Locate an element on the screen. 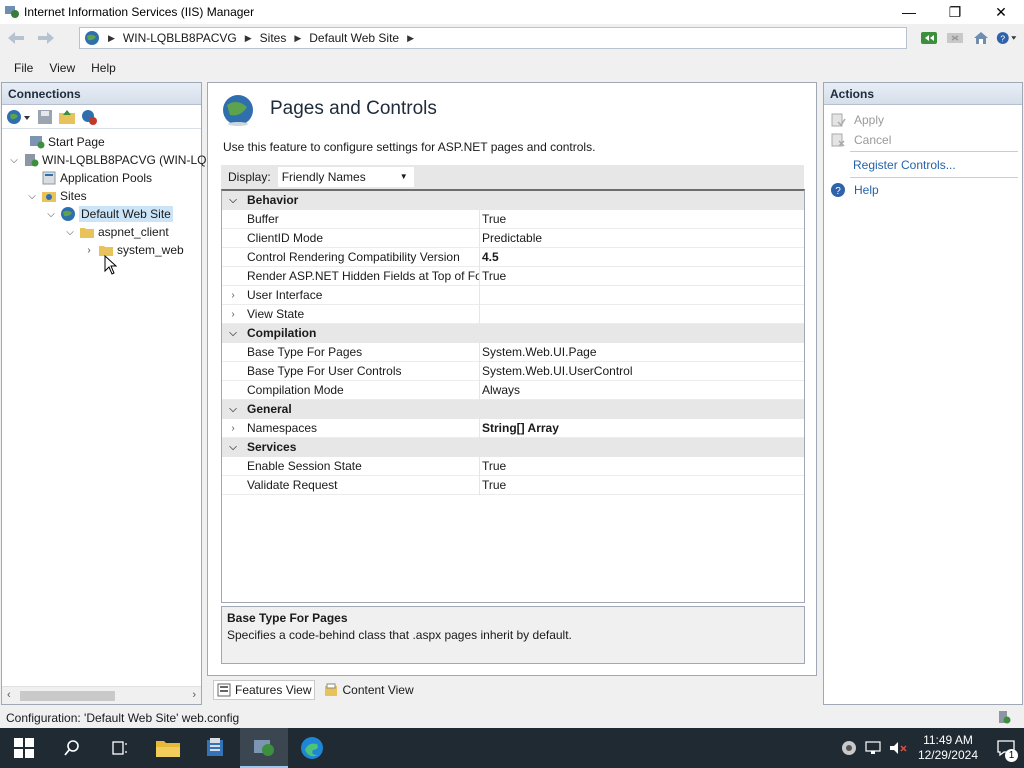 The width and height of the screenshot is (1024, 768). connections-hscrollbar: ‹ › is located at coordinates (101, 695).